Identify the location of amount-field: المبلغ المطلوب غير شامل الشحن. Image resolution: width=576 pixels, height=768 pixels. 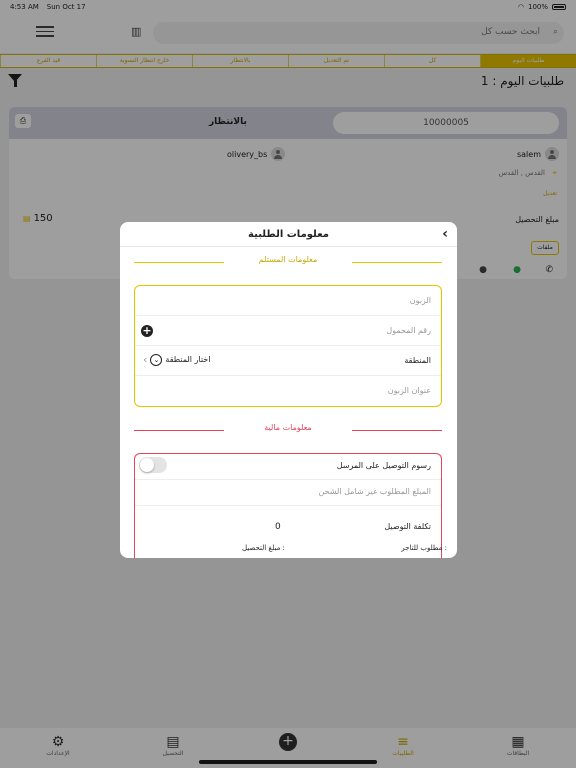
(288, 493).